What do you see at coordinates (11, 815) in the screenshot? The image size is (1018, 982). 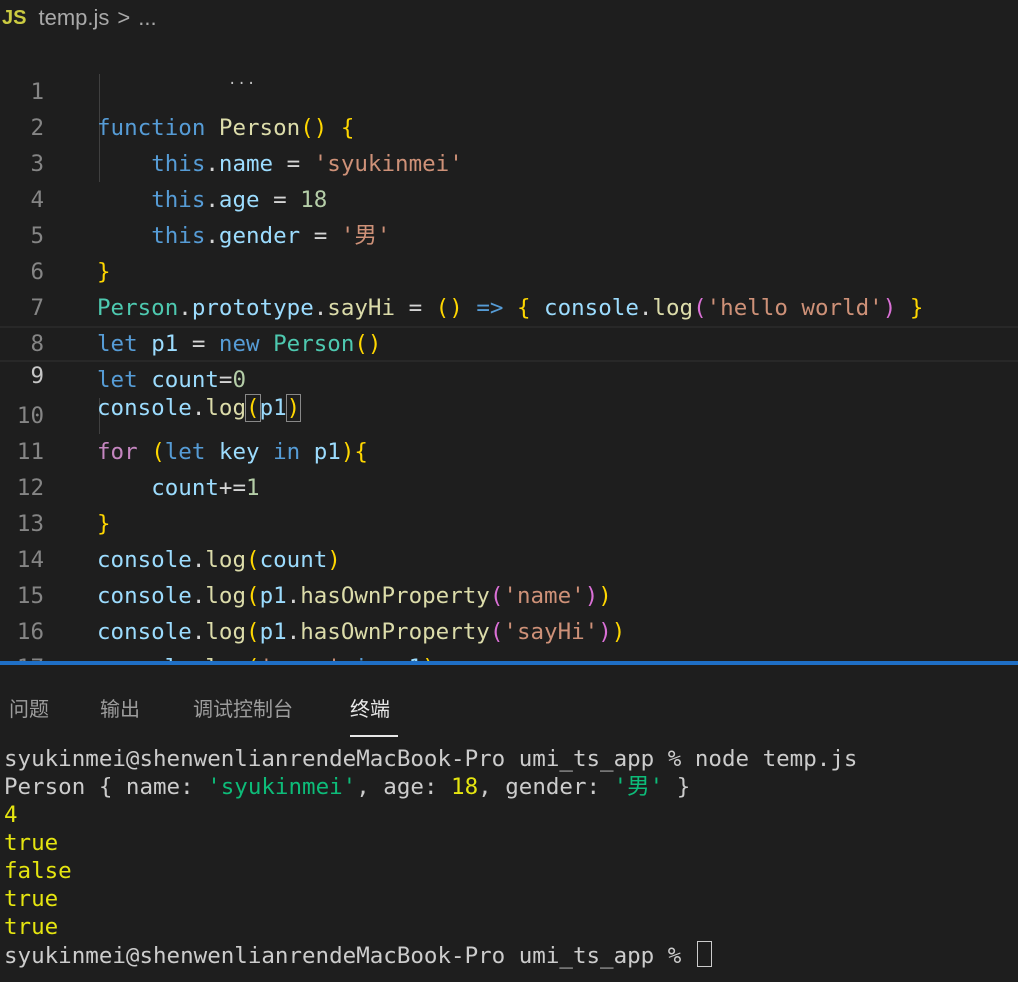 I see `terminal-line: 4` at bounding box center [11, 815].